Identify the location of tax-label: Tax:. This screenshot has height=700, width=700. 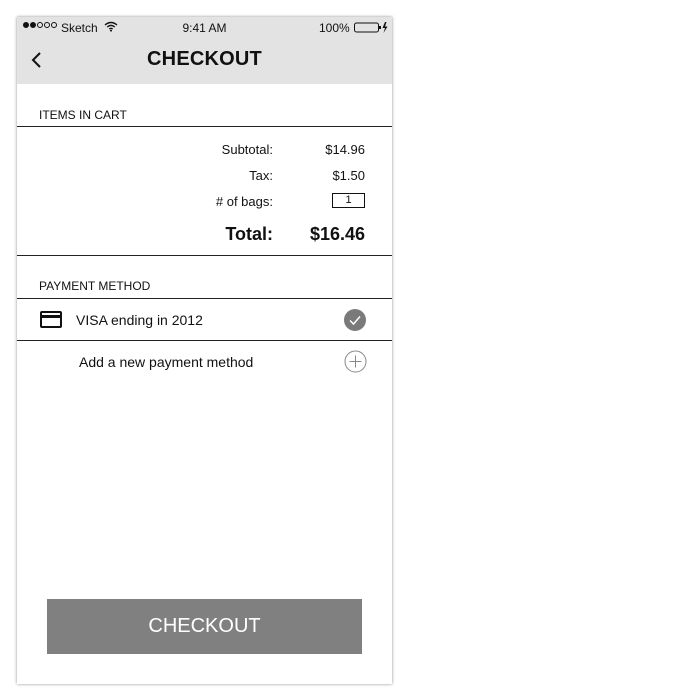
(261, 175).